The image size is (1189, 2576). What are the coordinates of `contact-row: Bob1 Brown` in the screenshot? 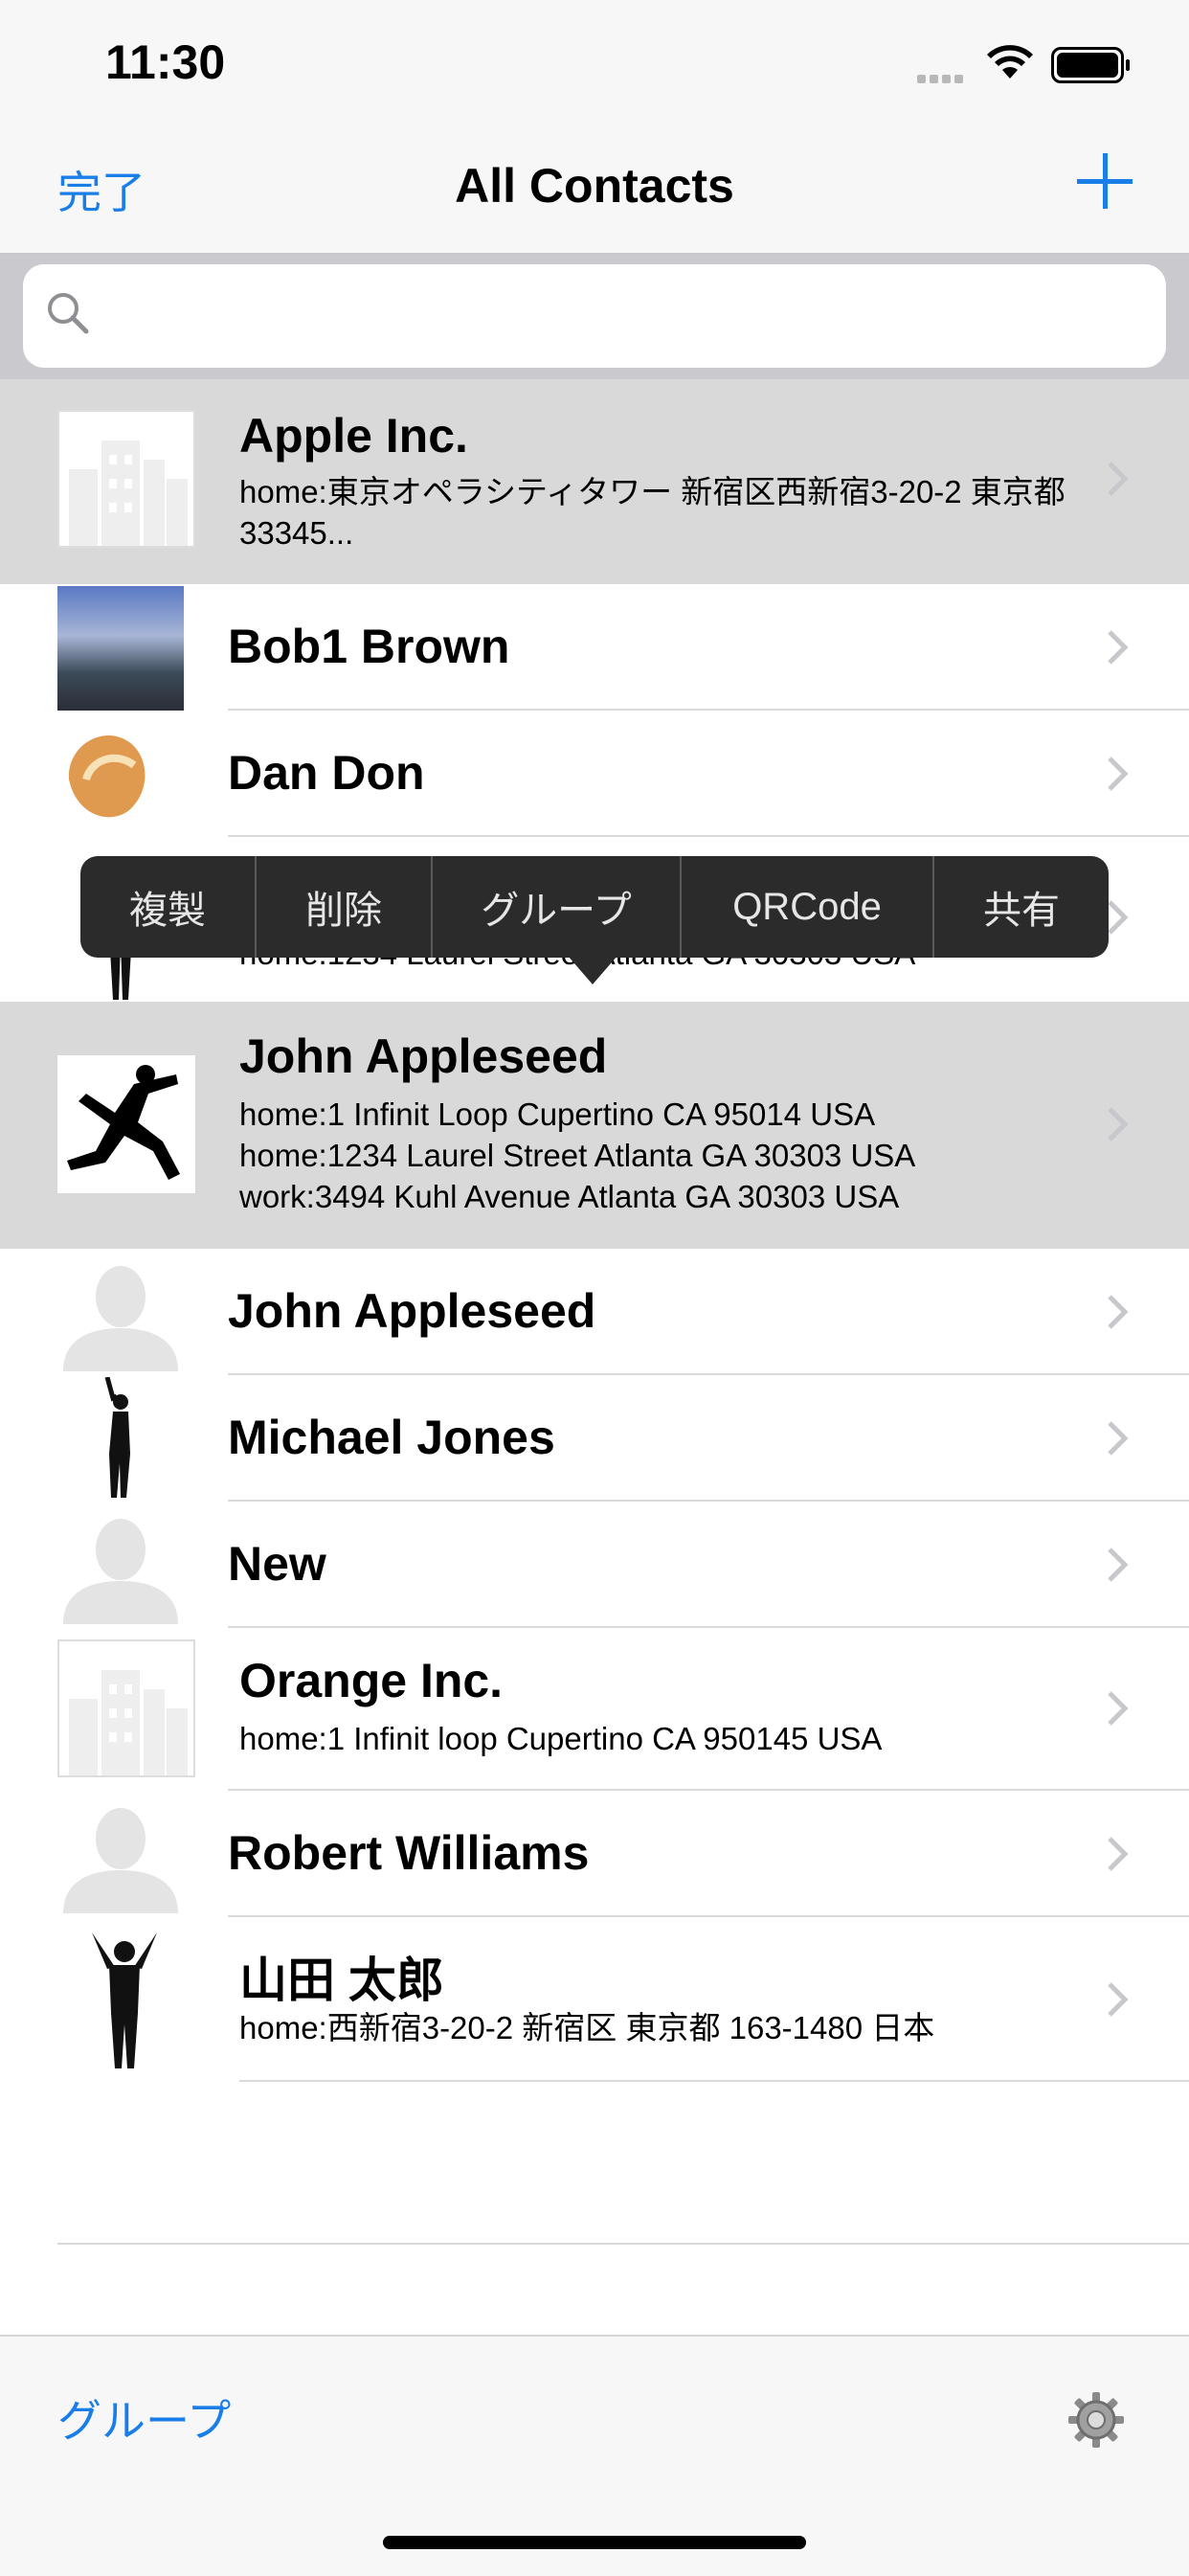 It's located at (594, 647).